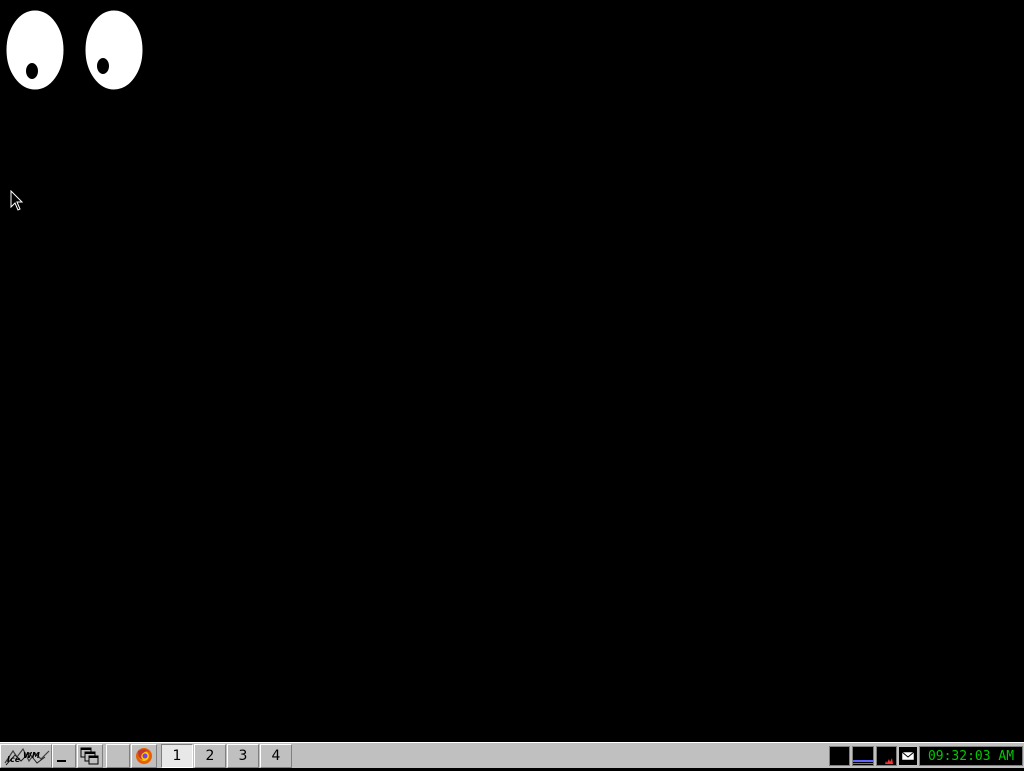  What do you see at coordinates (889, 761) in the screenshot?
I see `memory-graph` at bounding box center [889, 761].